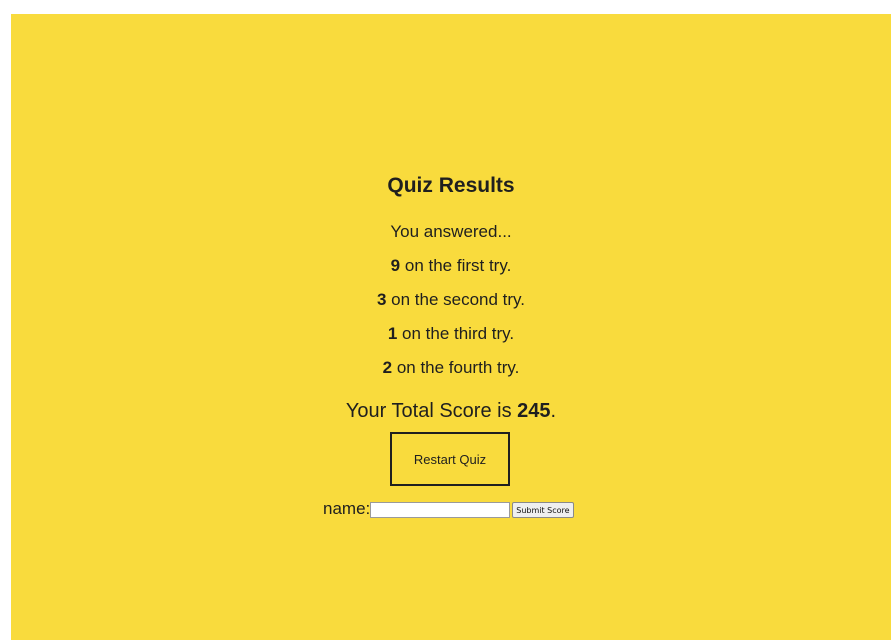 The height and width of the screenshot is (640, 891). I want to click on submit-score-button: Submit Score, so click(543, 510).